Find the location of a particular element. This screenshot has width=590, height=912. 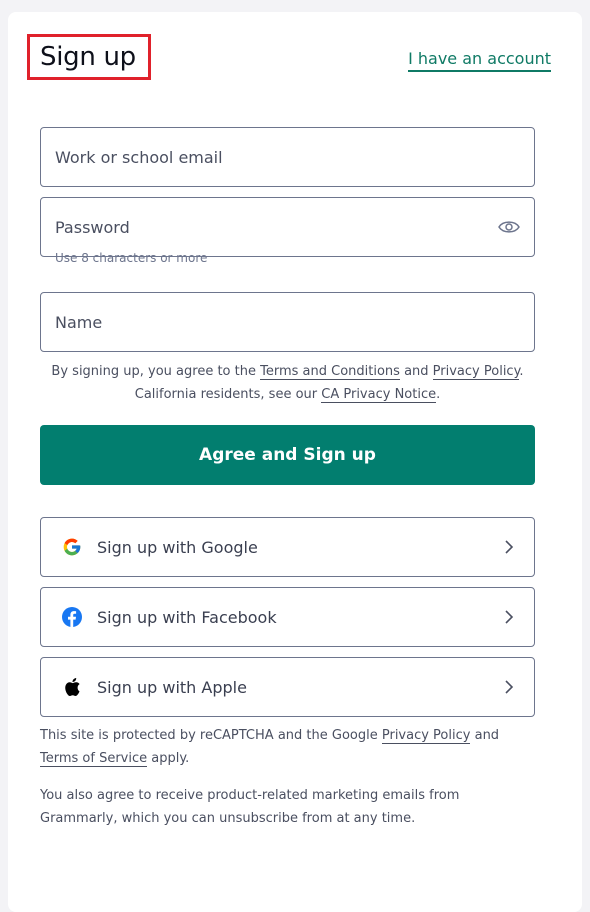

privacy-link: Privacy Policy is located at coordinates (476, 372).